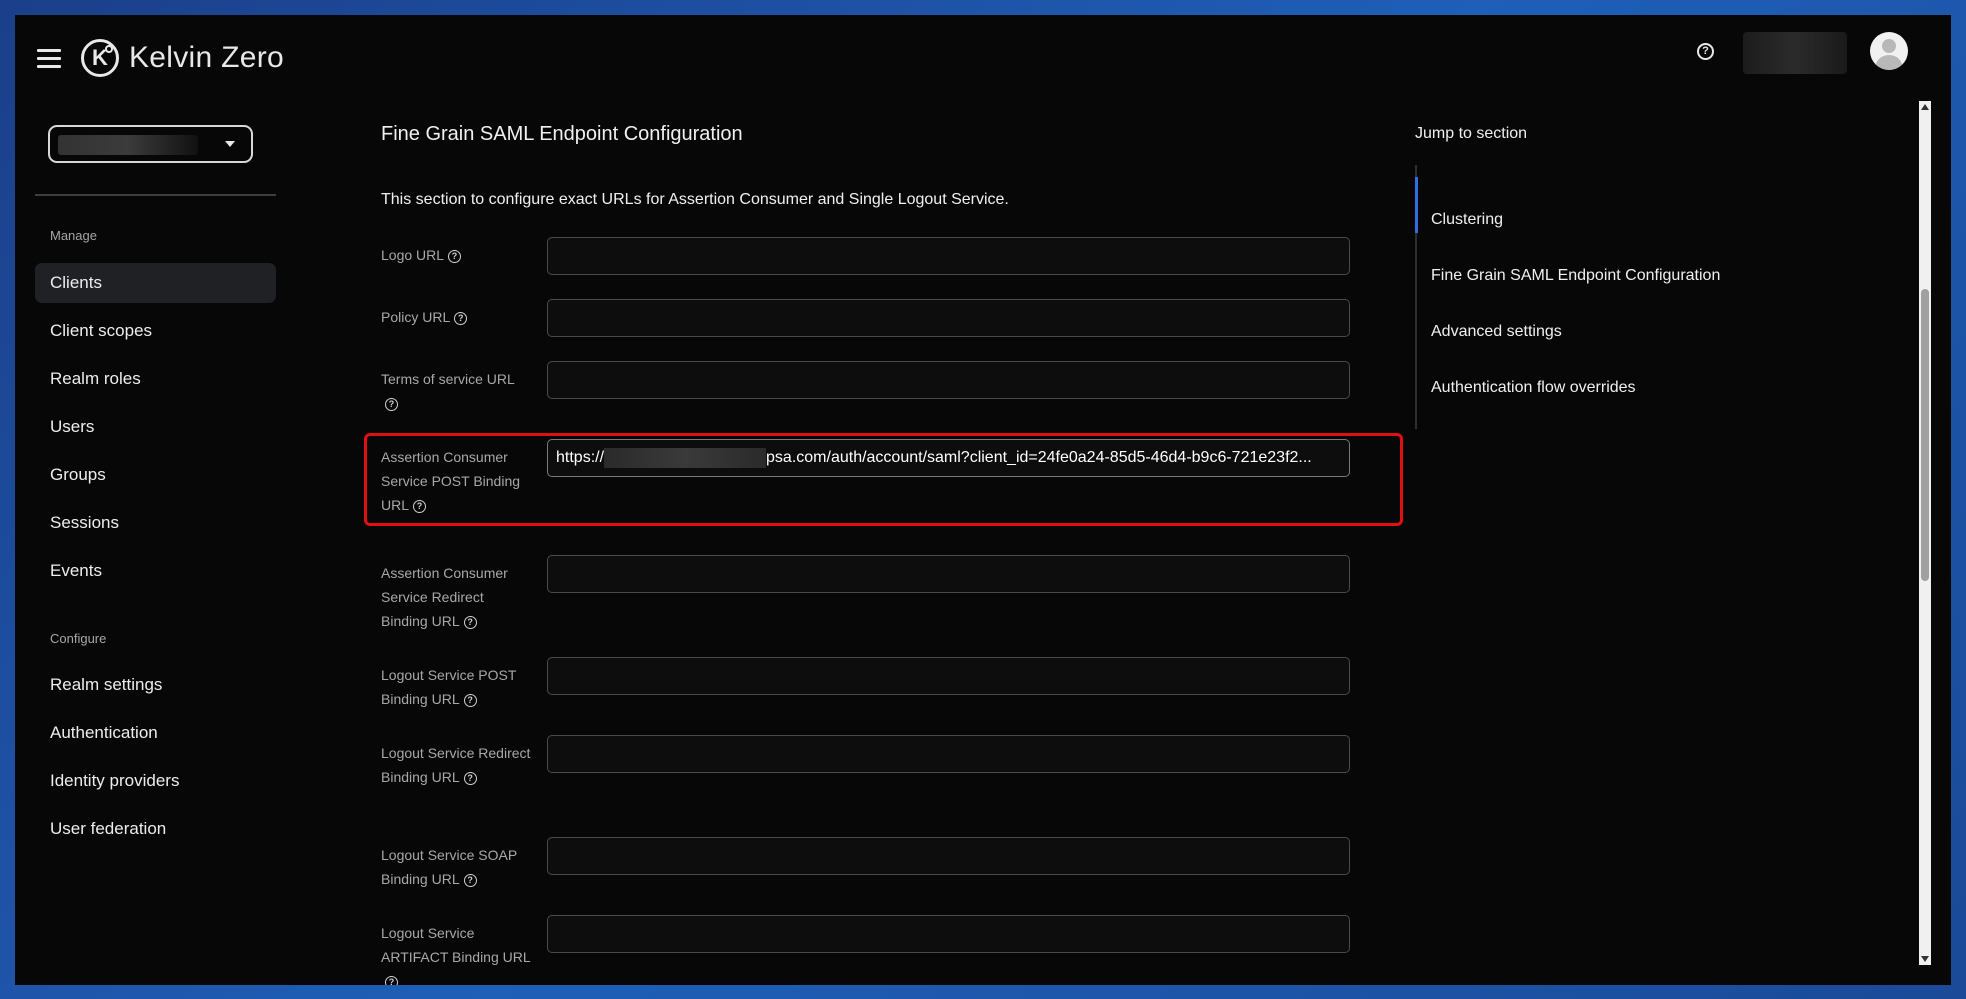 Image resolution: width=1966 pixels, height=999 pixels. I want to click on logo-url-input, so click(948, 256).